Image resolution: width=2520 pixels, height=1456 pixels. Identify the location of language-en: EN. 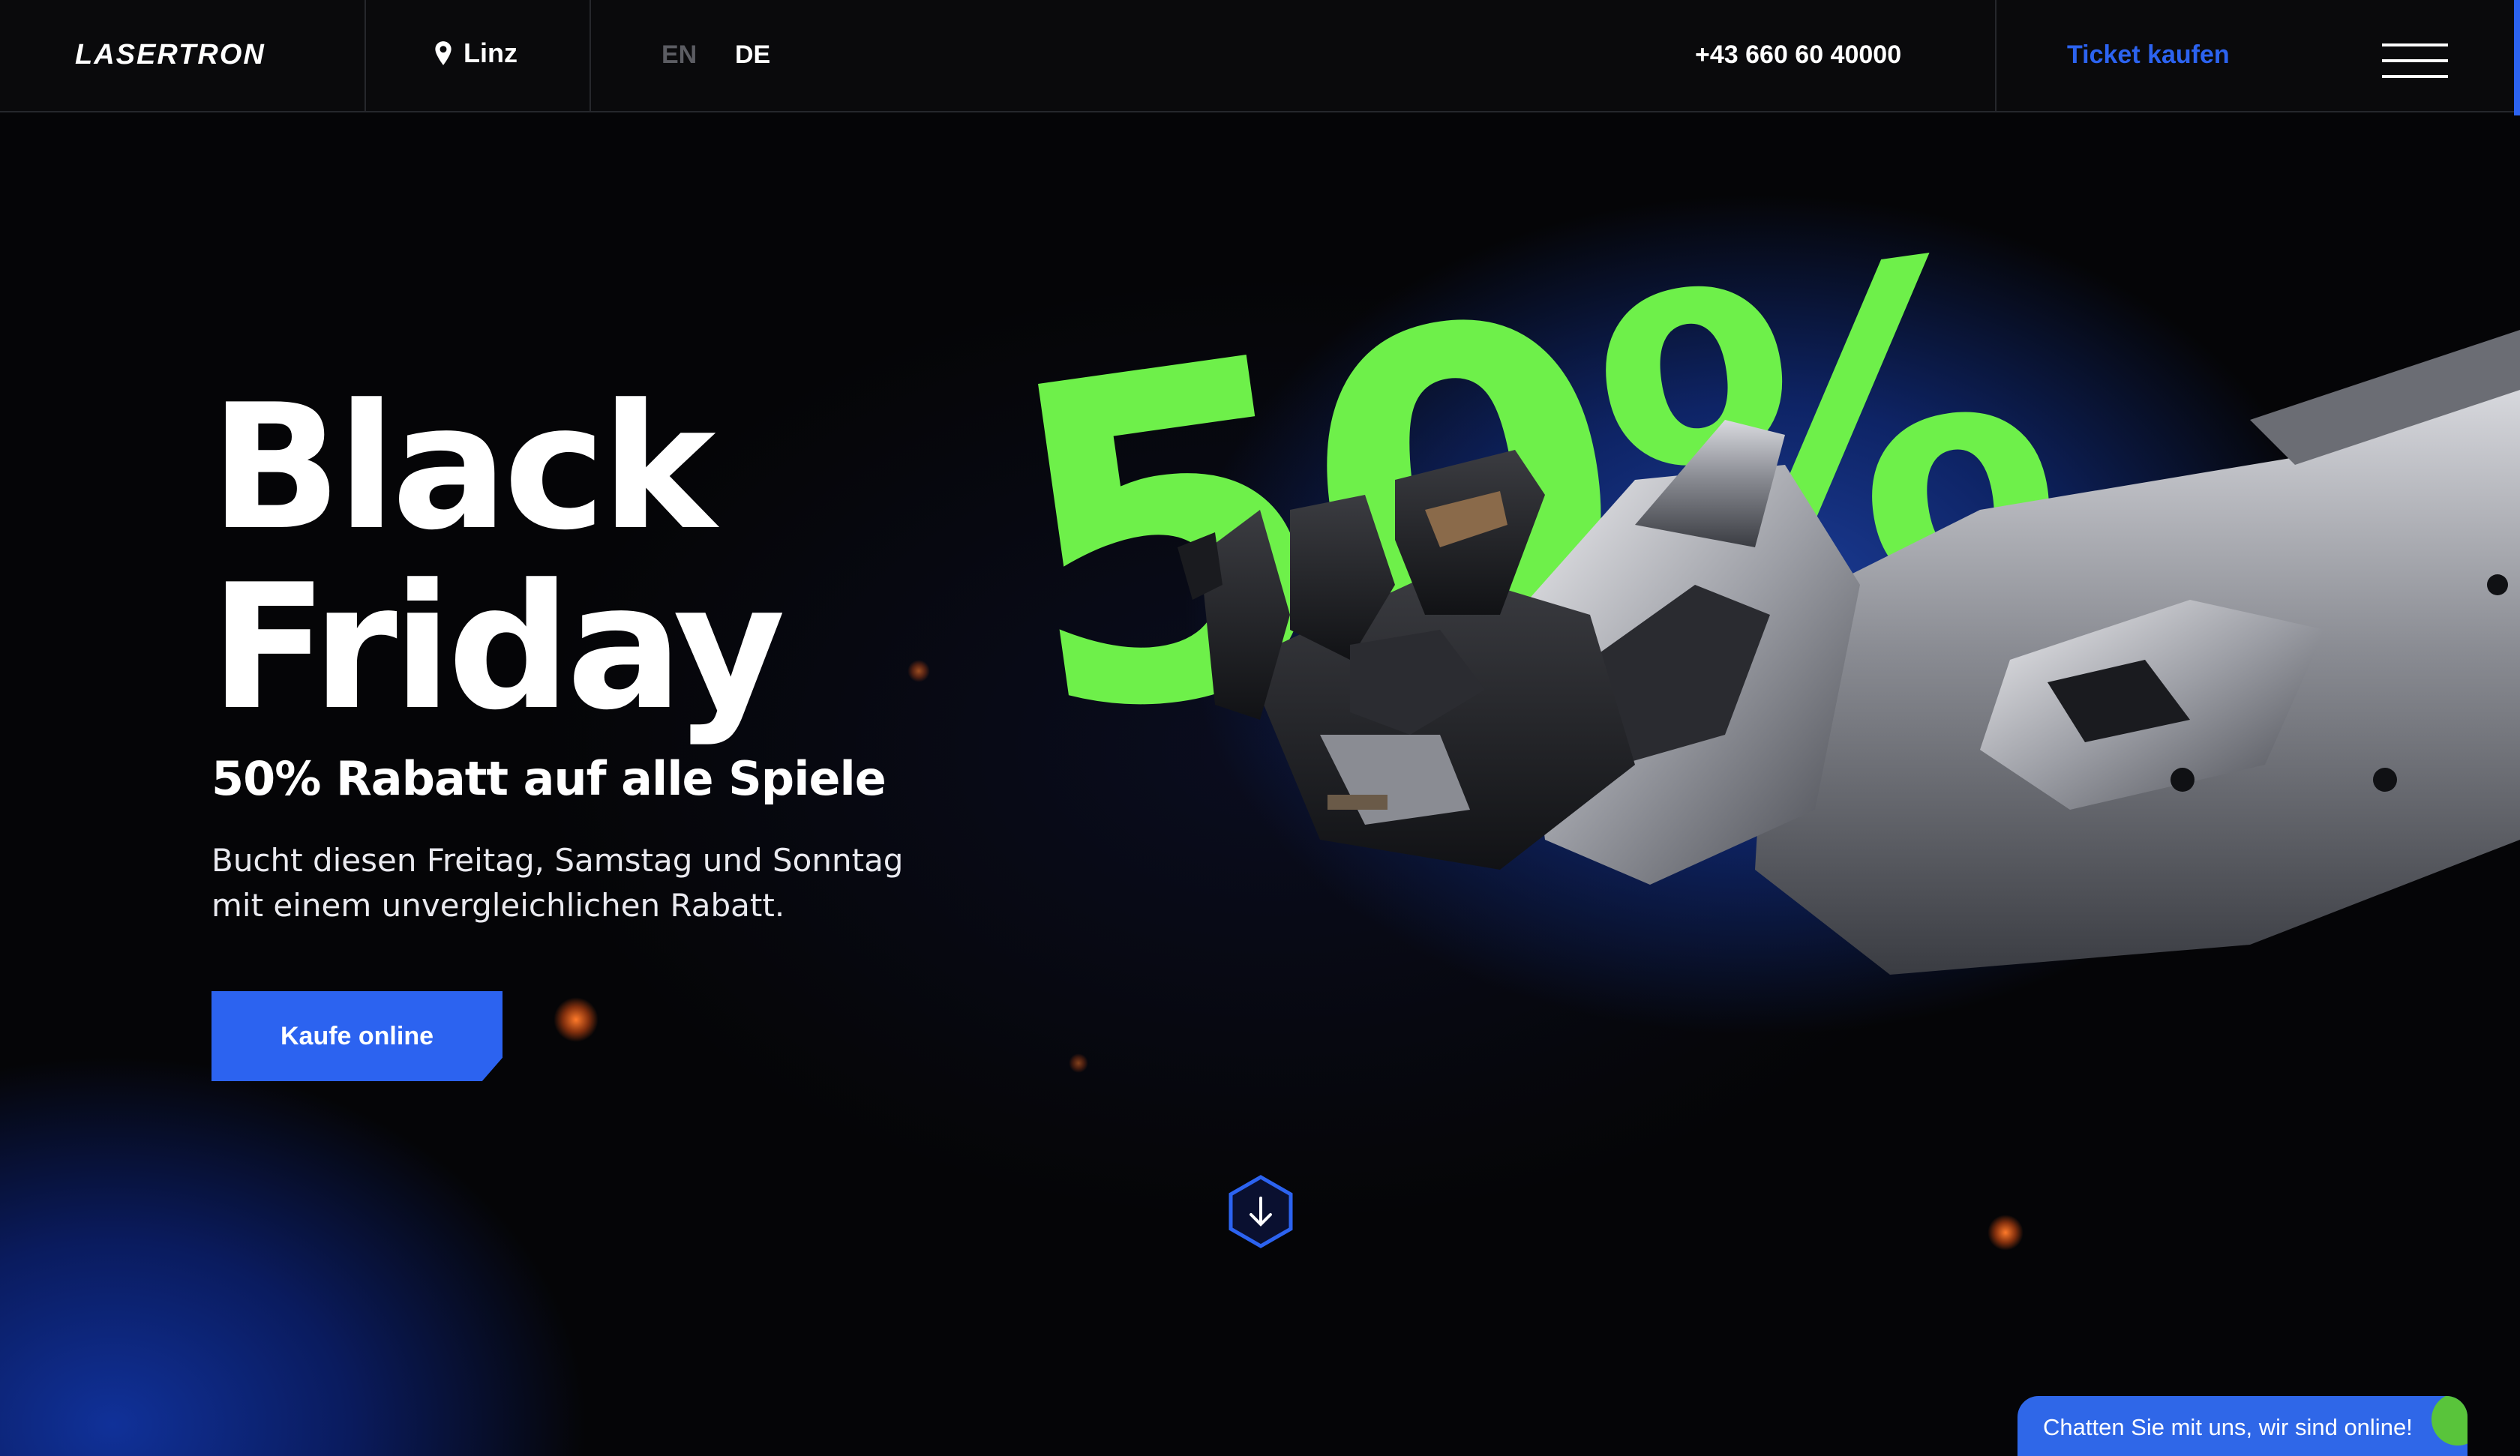
(679, 55).